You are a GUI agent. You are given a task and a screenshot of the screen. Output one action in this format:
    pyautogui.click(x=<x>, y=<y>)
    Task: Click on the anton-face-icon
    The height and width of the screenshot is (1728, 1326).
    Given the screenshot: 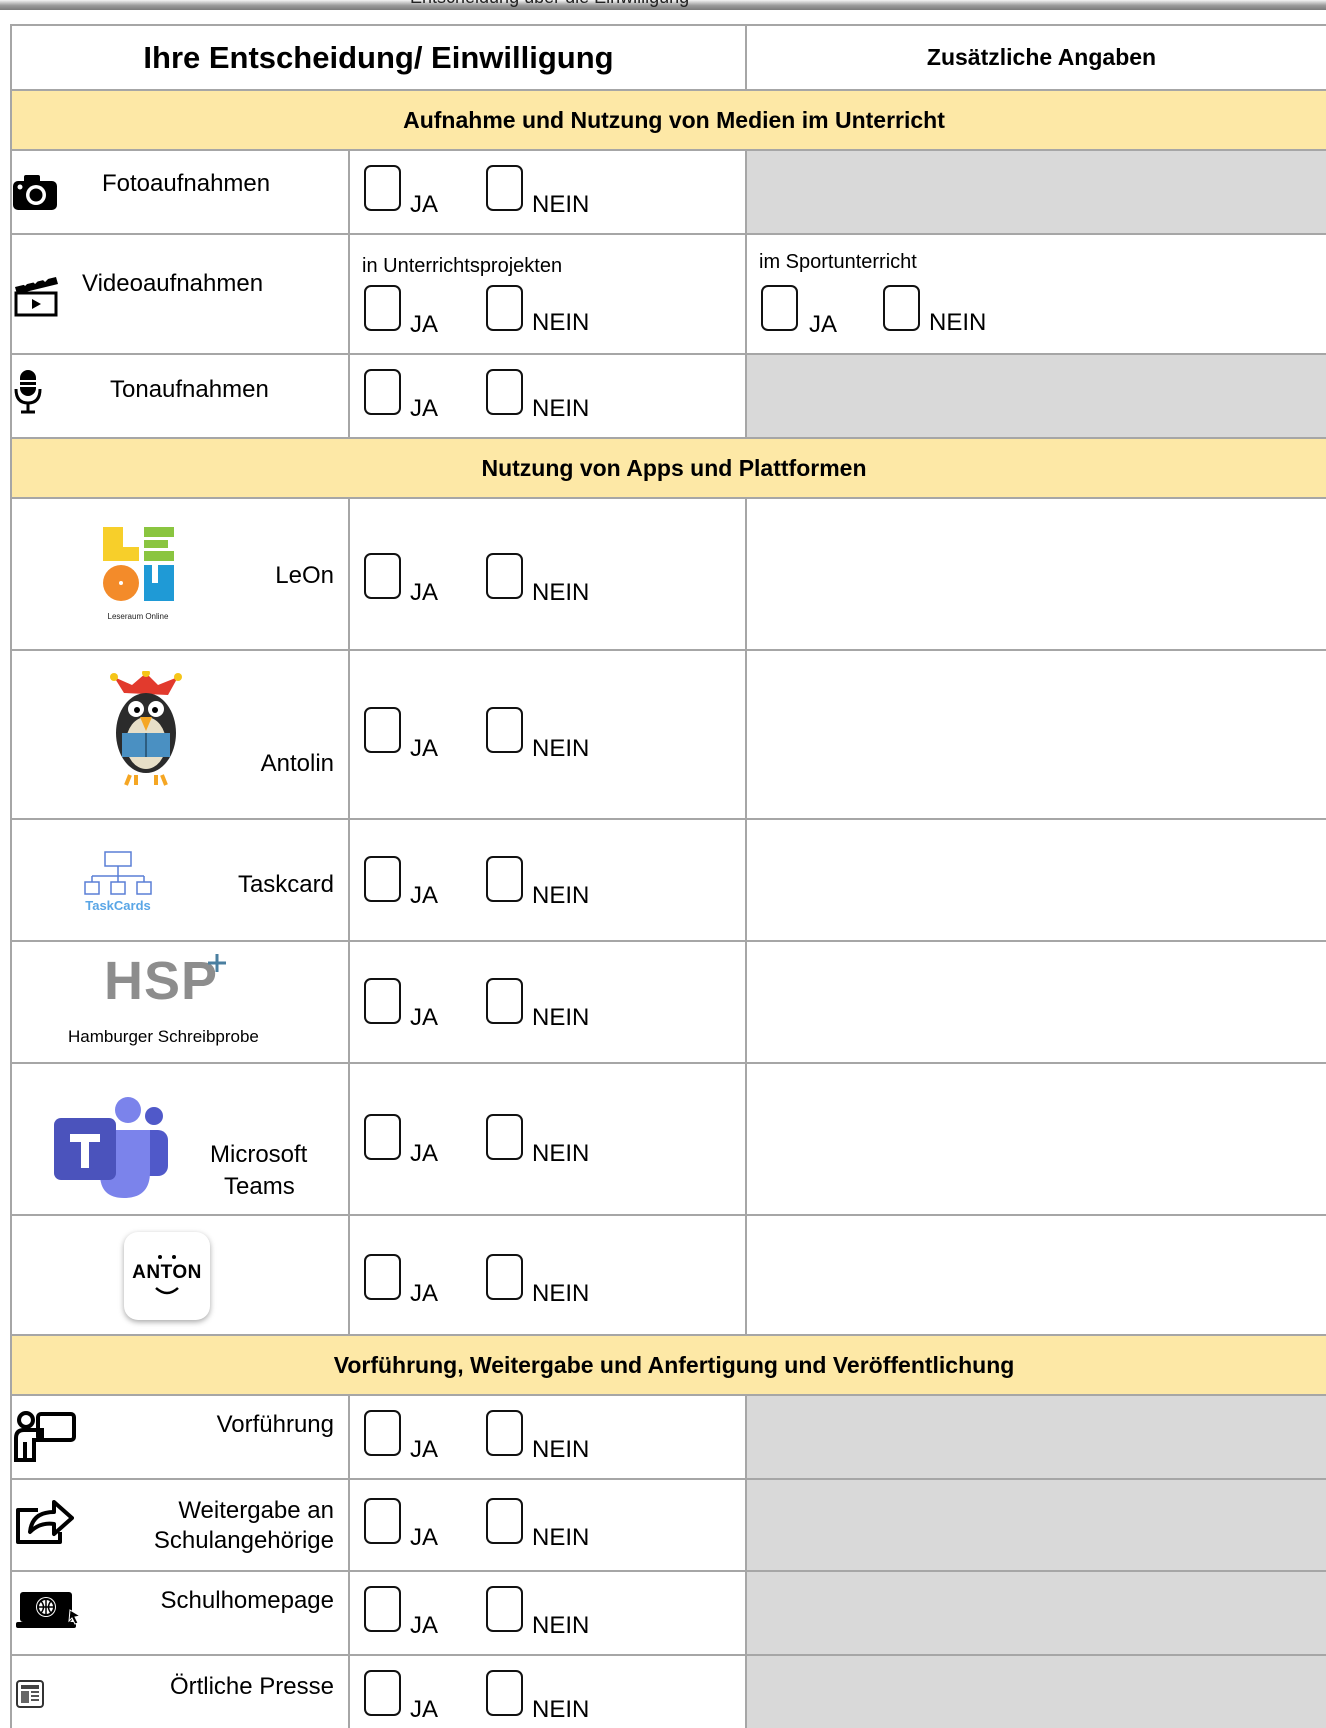 What is the action you would take?
    pyautogui.click(x=167, y=1275)
    